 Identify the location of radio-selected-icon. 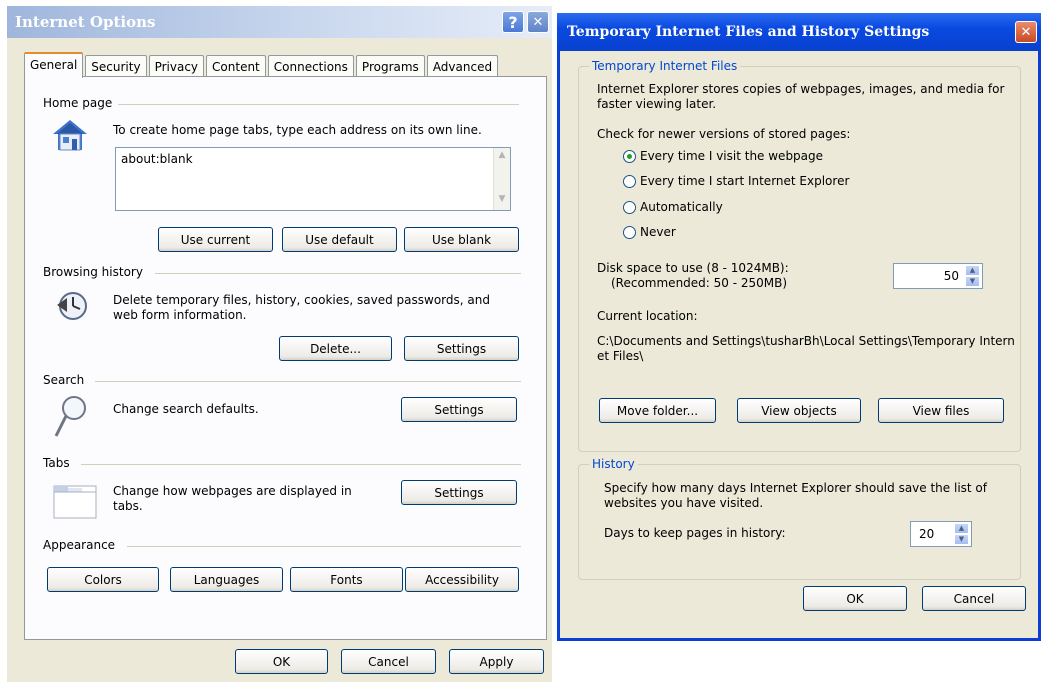
(629, 156).